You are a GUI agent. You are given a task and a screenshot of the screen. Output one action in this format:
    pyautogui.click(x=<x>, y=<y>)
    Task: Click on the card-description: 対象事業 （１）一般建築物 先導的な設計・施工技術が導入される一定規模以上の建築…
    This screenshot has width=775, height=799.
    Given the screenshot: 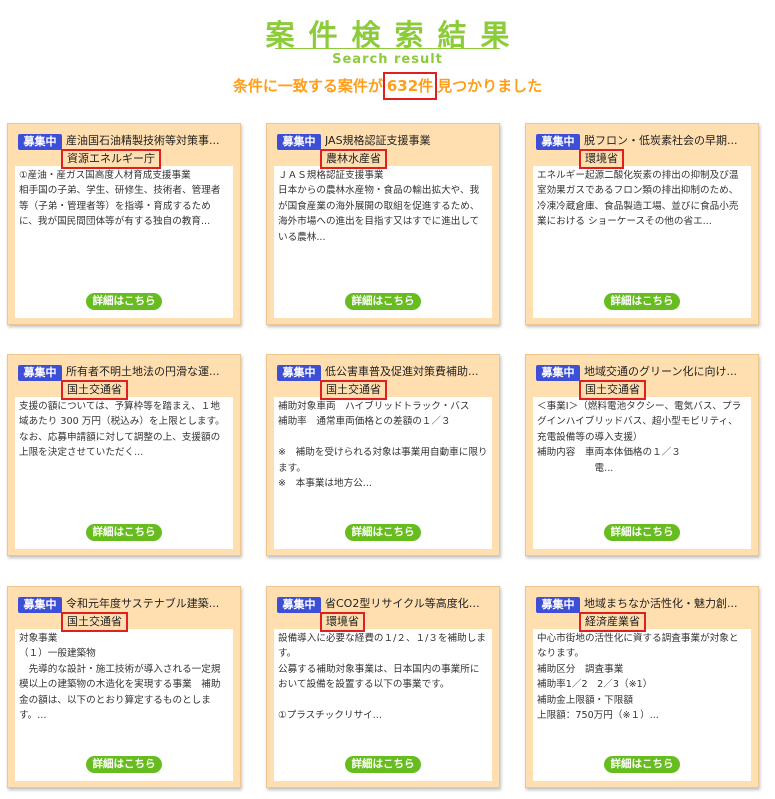 What is the action you would take?
    pyautogui.click(x=120, y=677)
    